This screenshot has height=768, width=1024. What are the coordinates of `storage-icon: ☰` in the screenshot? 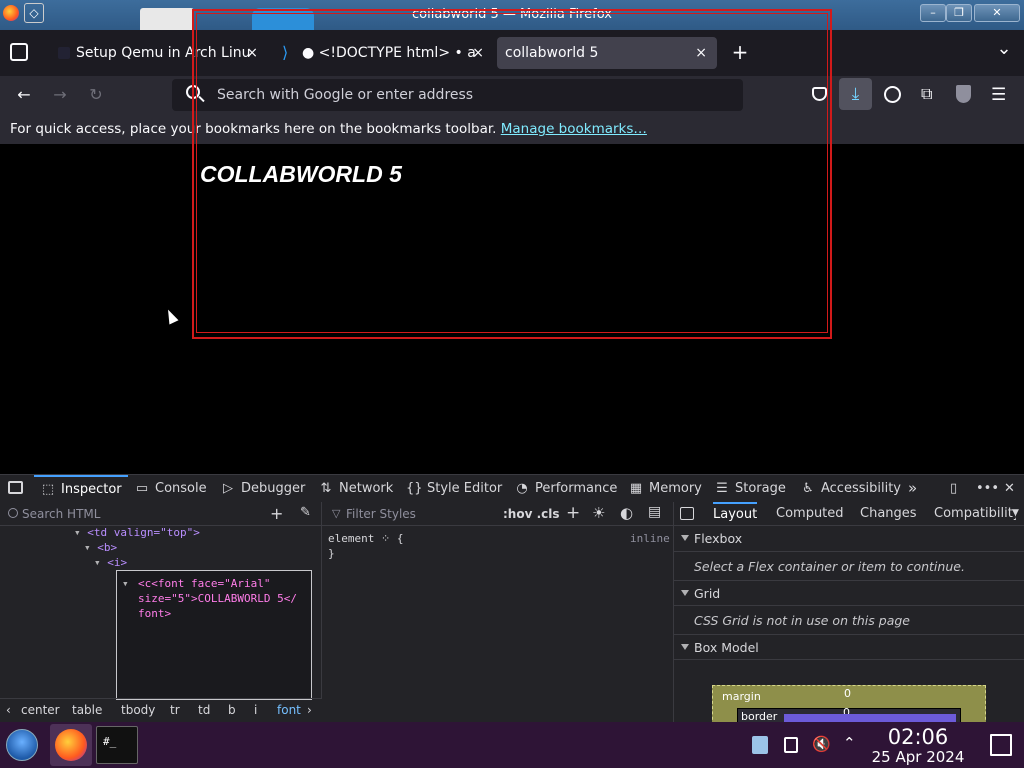 It's located at (722, 488).